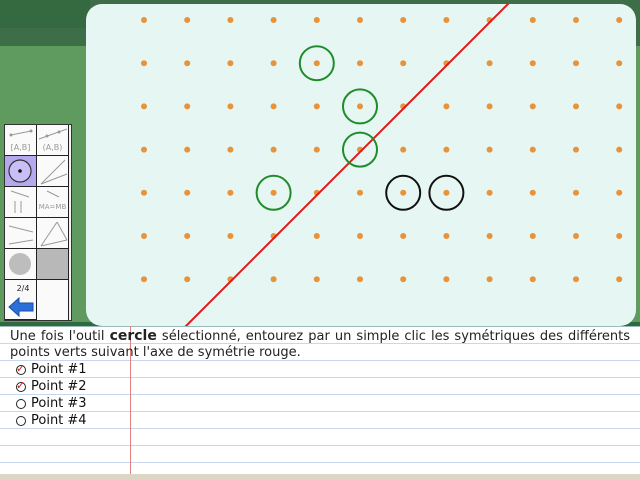 The image size is (640, 480). I want to click on polygon-tool, so click(53, 233).